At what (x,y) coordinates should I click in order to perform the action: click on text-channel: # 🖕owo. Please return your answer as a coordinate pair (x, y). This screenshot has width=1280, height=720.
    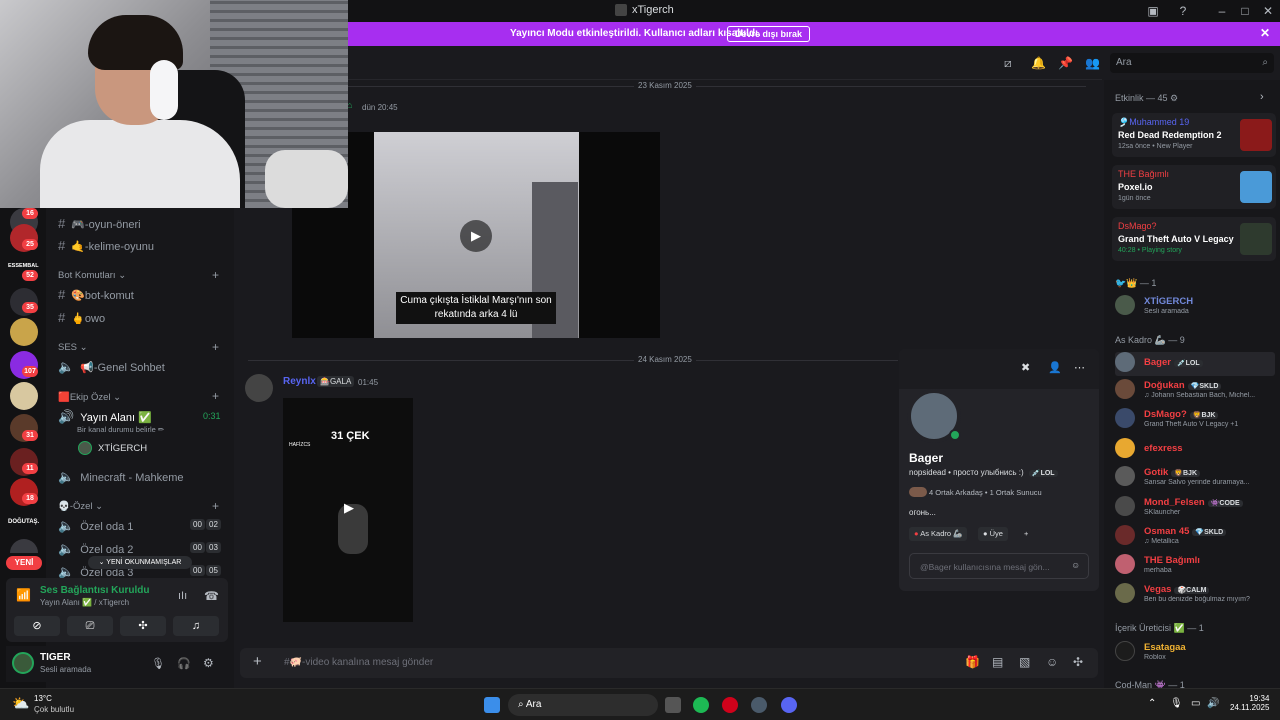
    Looking at the image, I should click on (81, 317).